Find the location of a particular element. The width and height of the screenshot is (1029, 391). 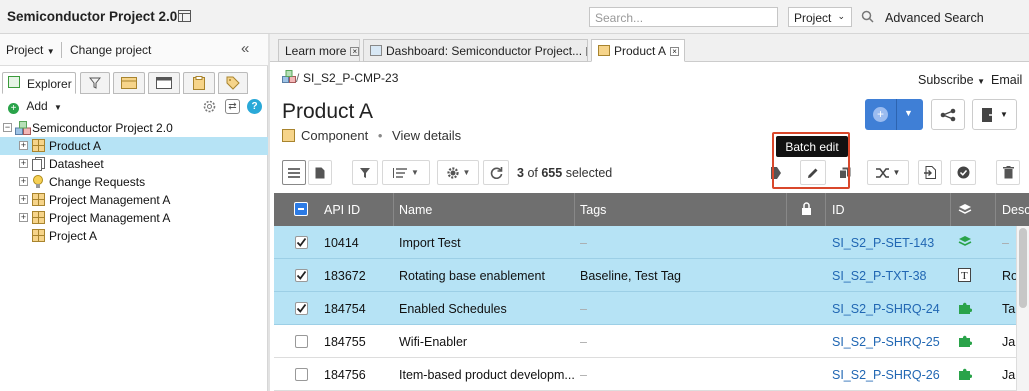

scrollbar-thumb is located at coordinates (1023, 268).